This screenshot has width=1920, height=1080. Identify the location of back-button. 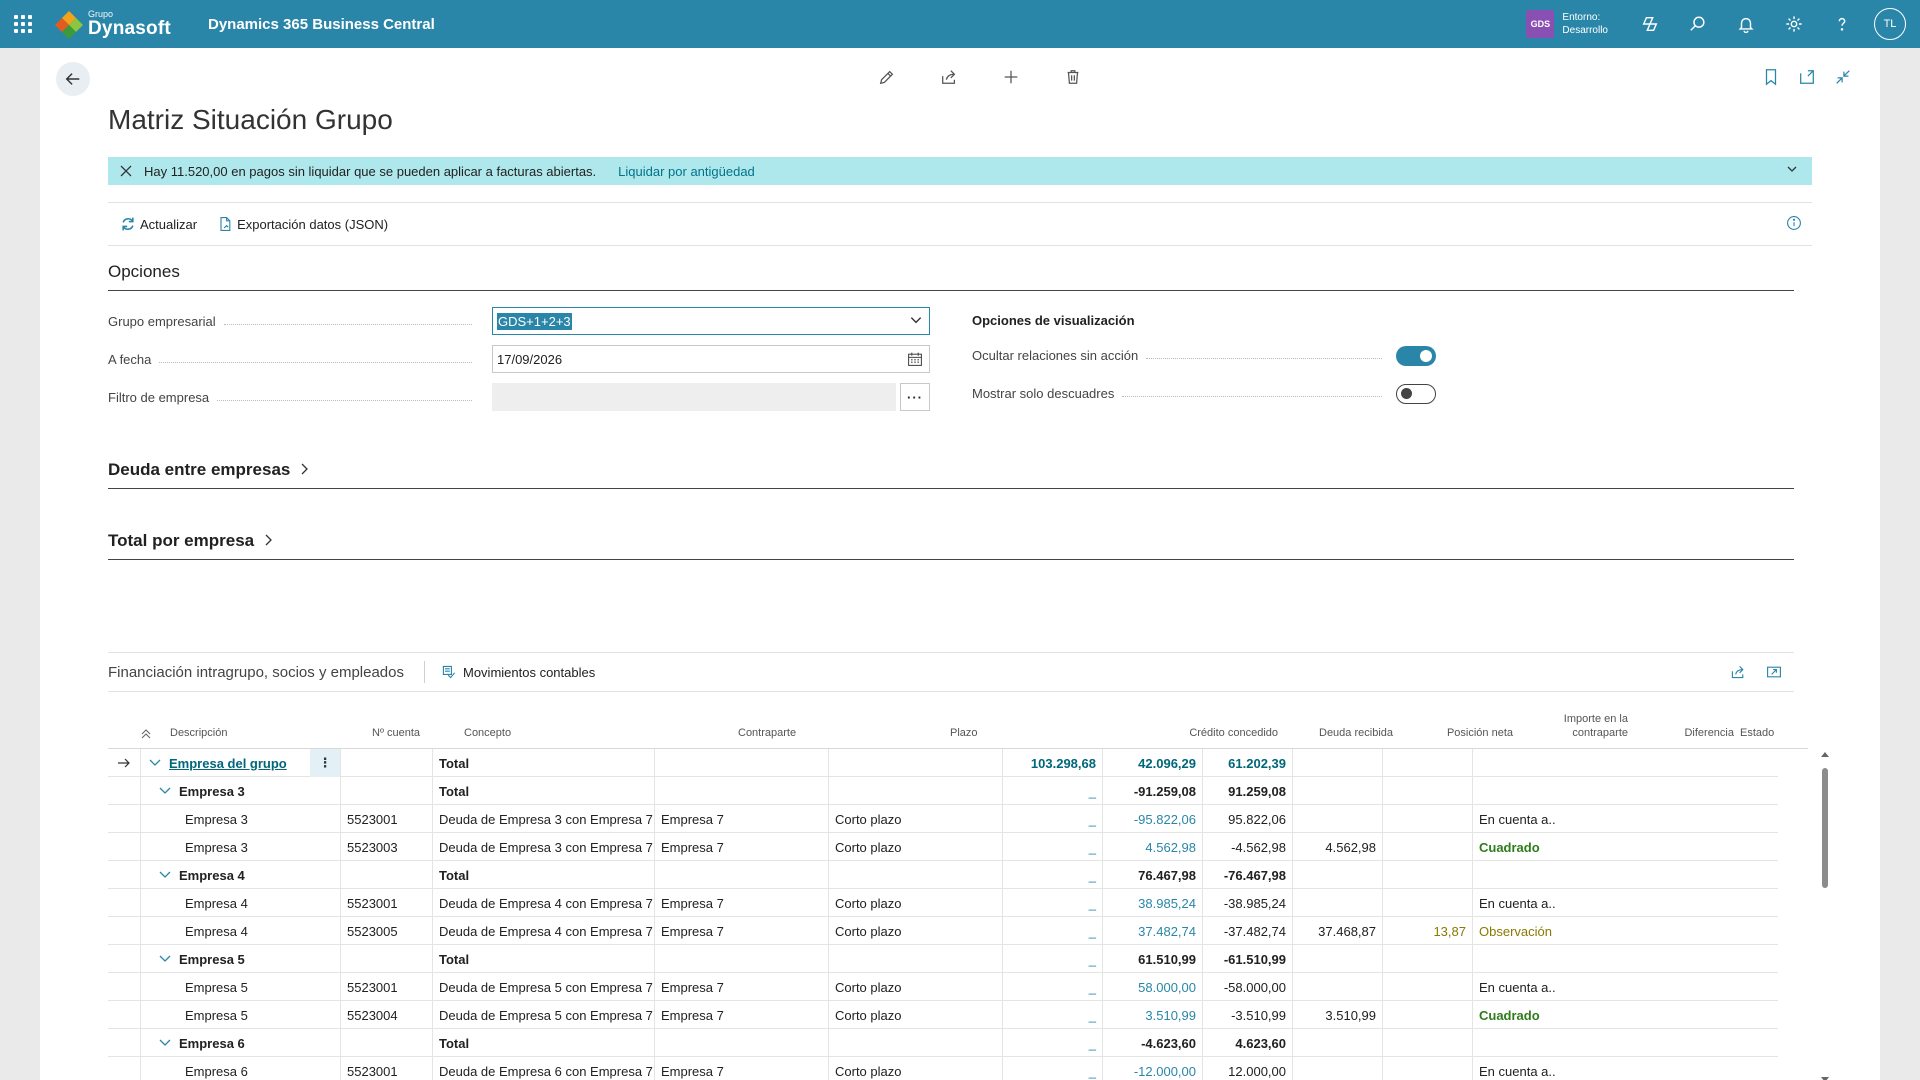
(73, 79).